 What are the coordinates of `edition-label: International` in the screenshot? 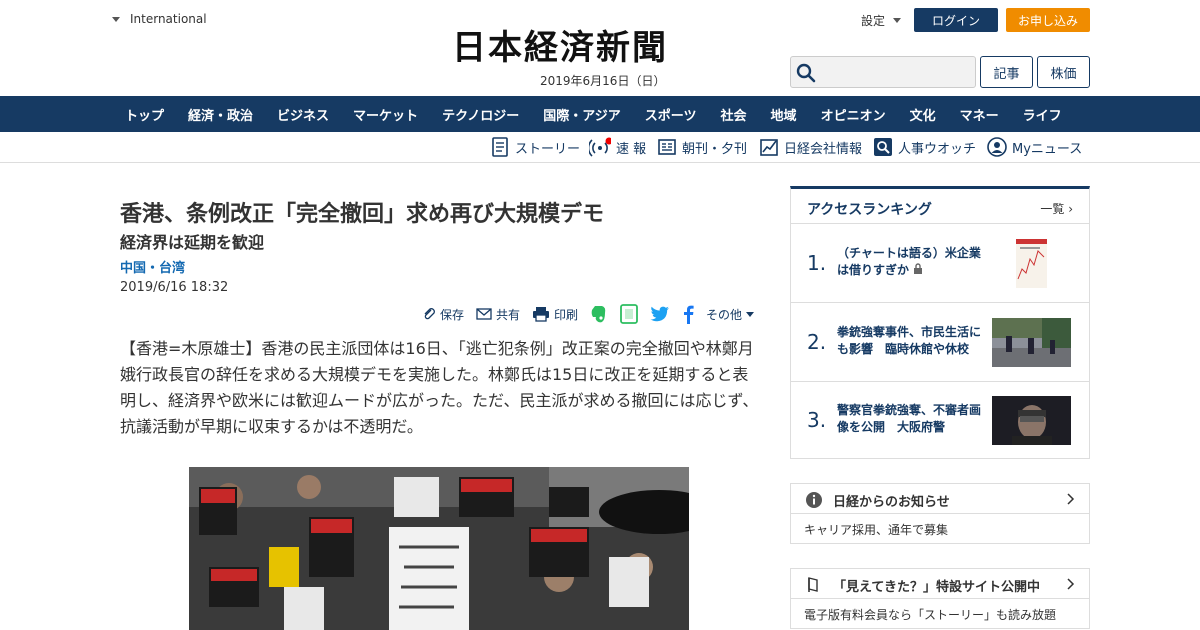 It's located at (168, 19).